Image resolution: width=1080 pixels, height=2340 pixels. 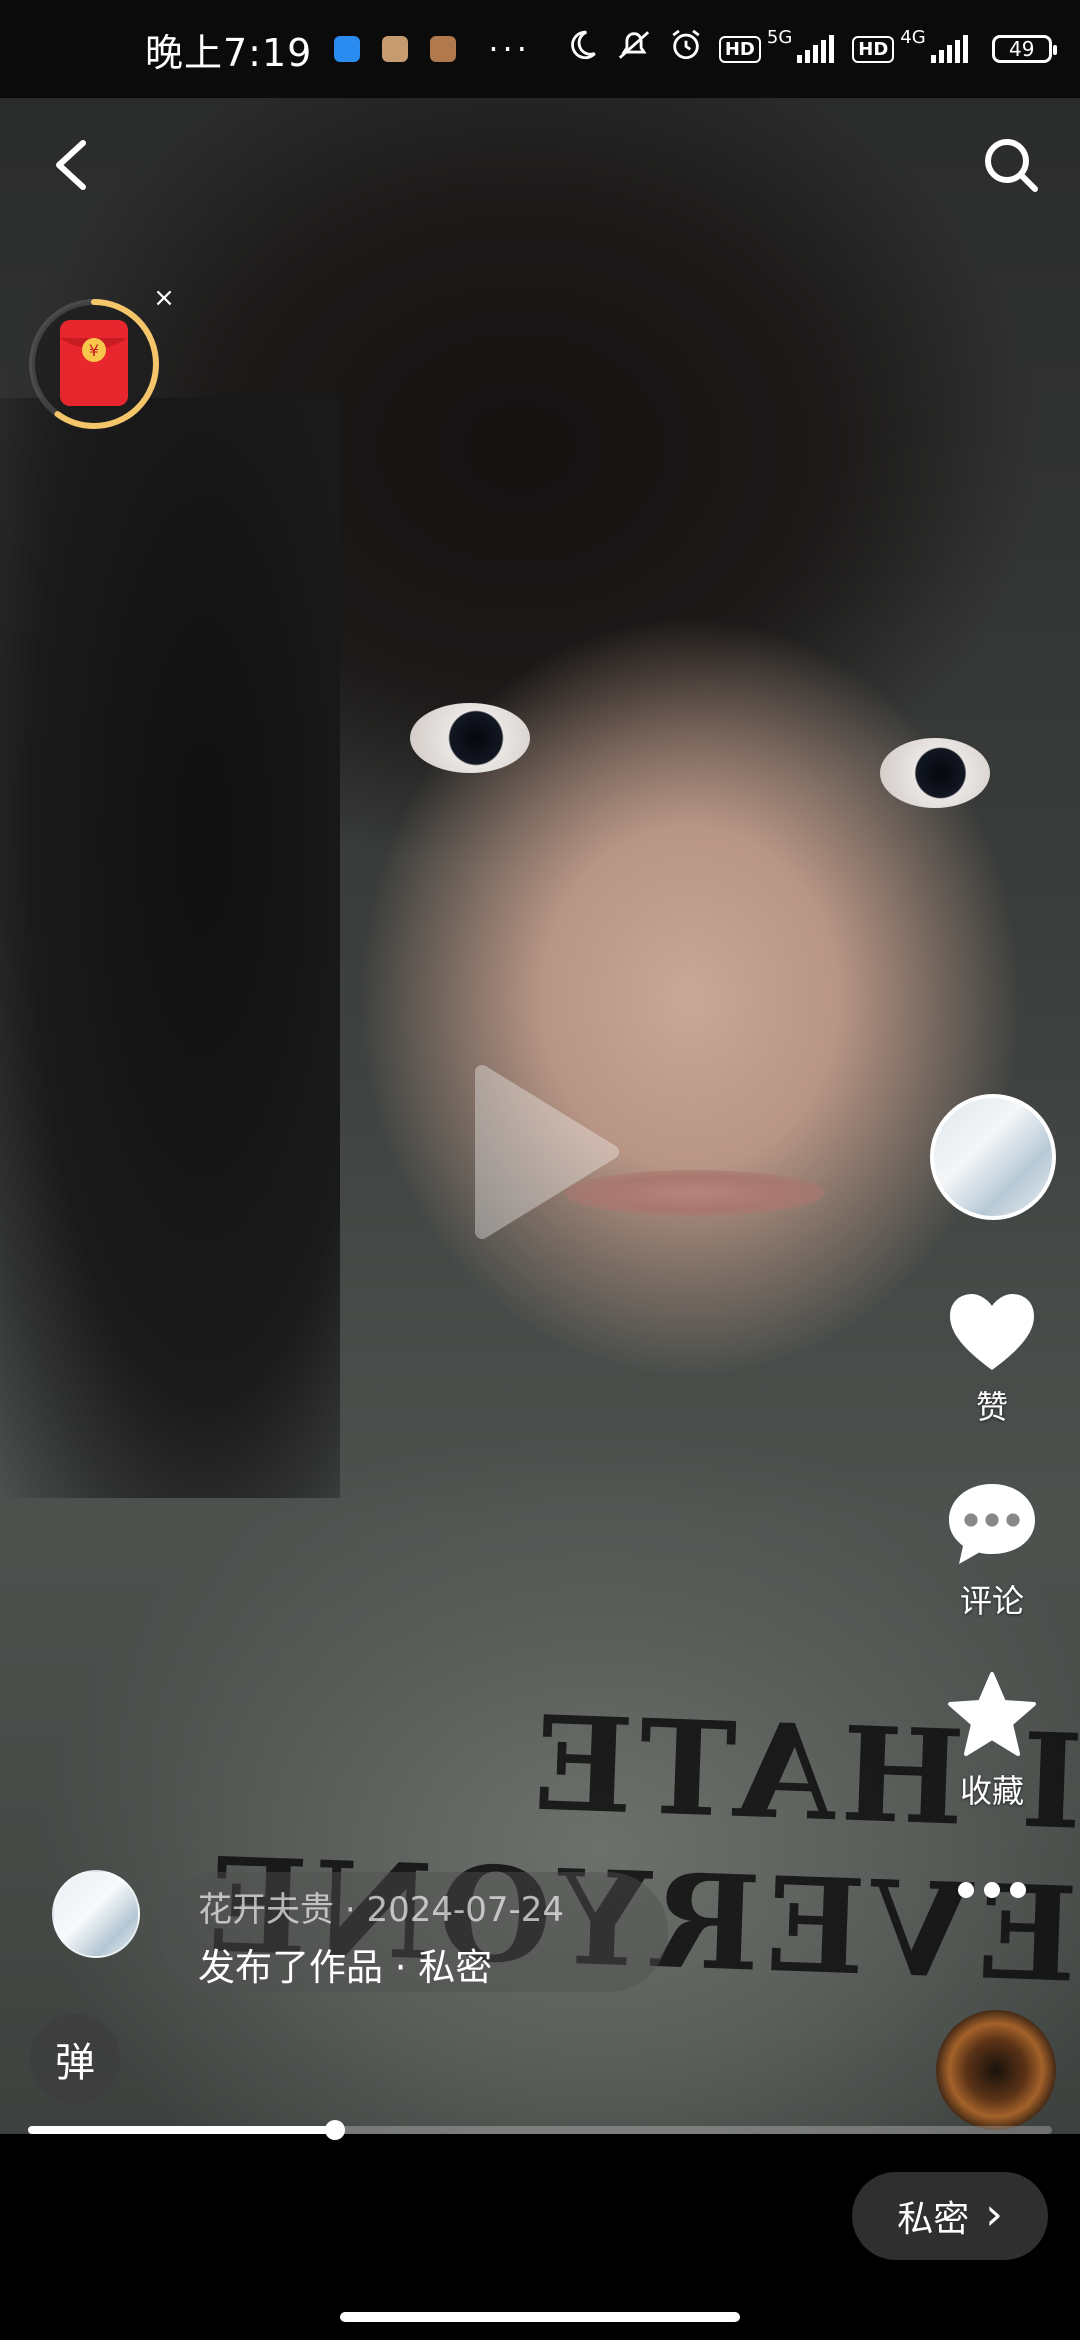 I want to click on music-disc, so click(x=996, y=2070).